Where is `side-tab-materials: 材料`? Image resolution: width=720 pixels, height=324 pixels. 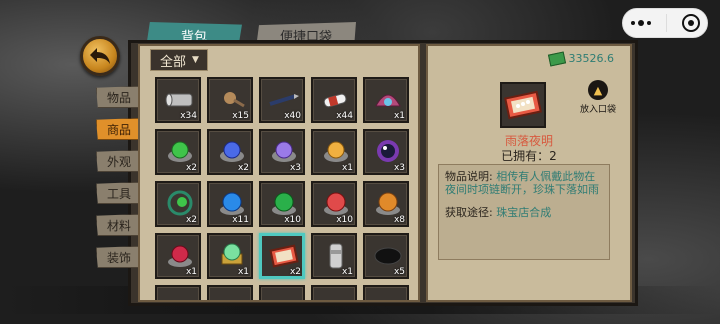 side-tab-materials: 材料 is located at coordinates (119, 225).